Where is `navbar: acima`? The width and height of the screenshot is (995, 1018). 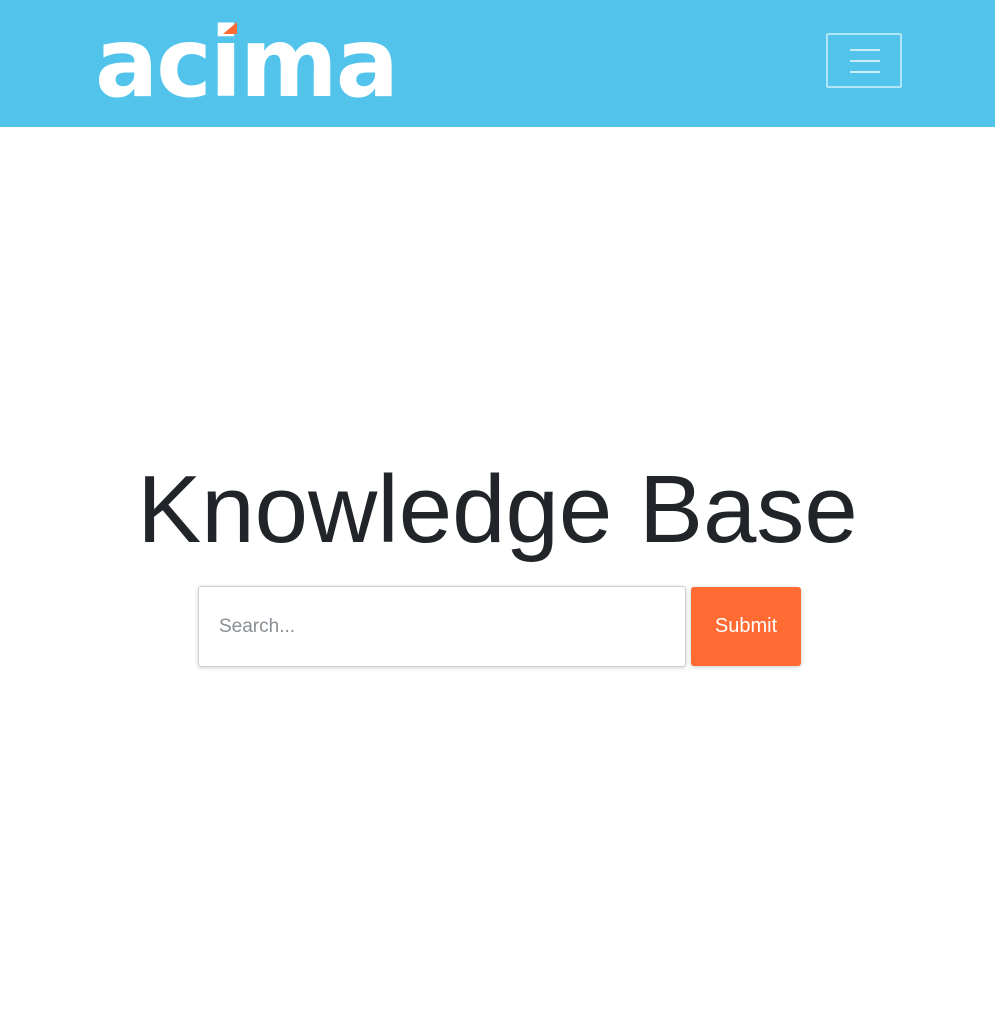 navbar: acima is located at coordinates (497, 63).